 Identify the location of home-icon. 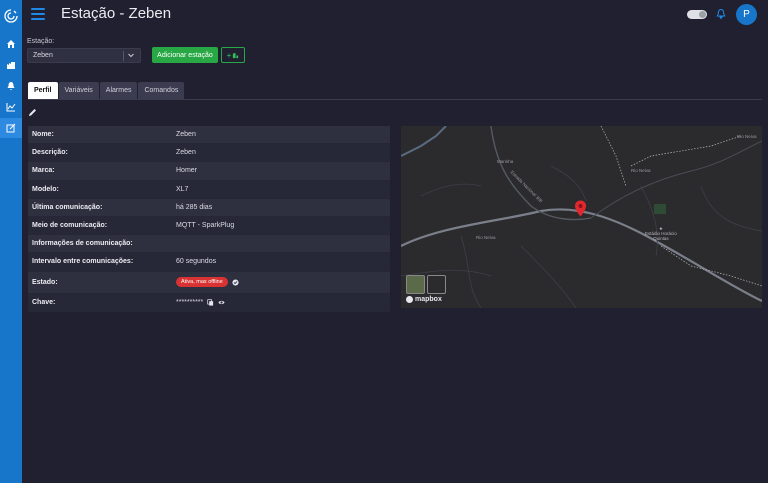
(11, 44).